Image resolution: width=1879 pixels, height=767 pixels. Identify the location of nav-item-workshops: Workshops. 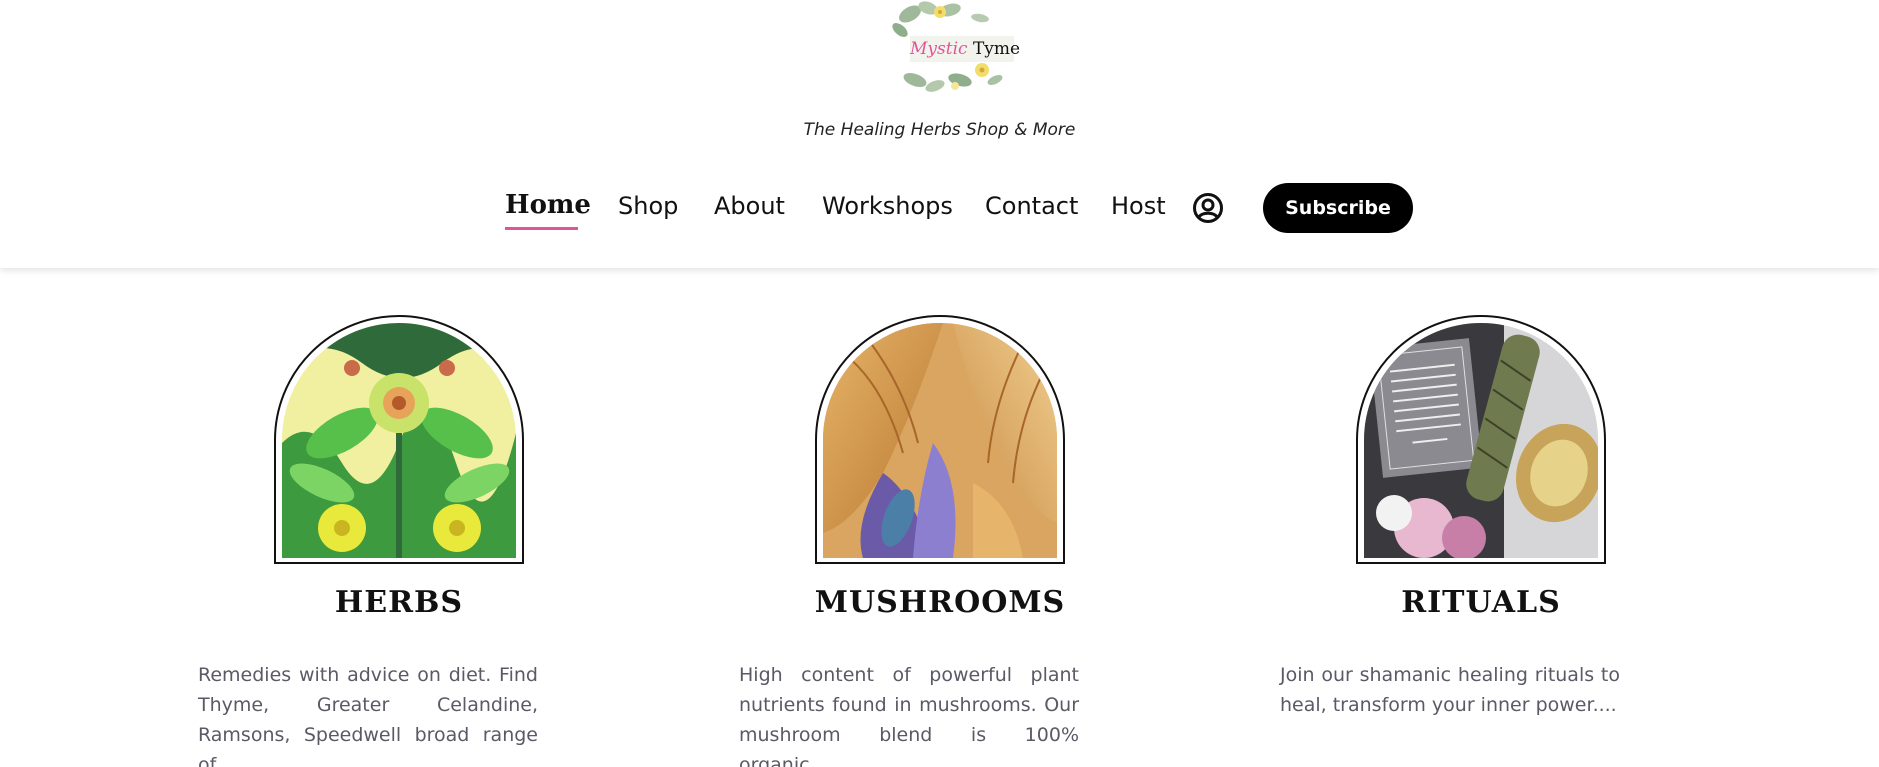
(887, 206).